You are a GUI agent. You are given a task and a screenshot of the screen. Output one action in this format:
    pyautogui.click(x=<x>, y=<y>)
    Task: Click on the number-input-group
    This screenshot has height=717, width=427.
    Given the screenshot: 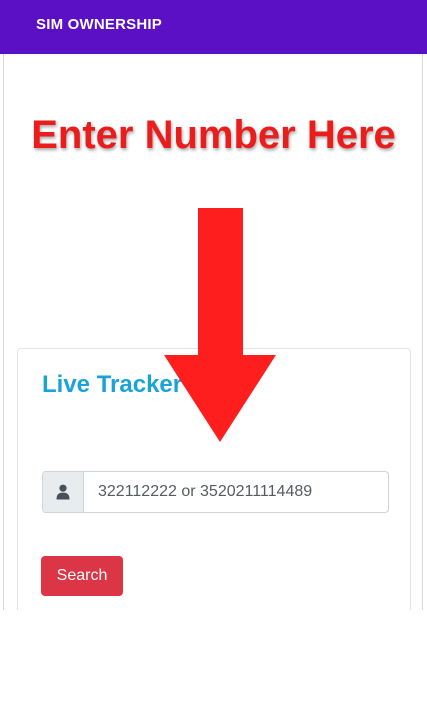 What is the action you would take?
    pyautogui.click(x=215, y=492)
    